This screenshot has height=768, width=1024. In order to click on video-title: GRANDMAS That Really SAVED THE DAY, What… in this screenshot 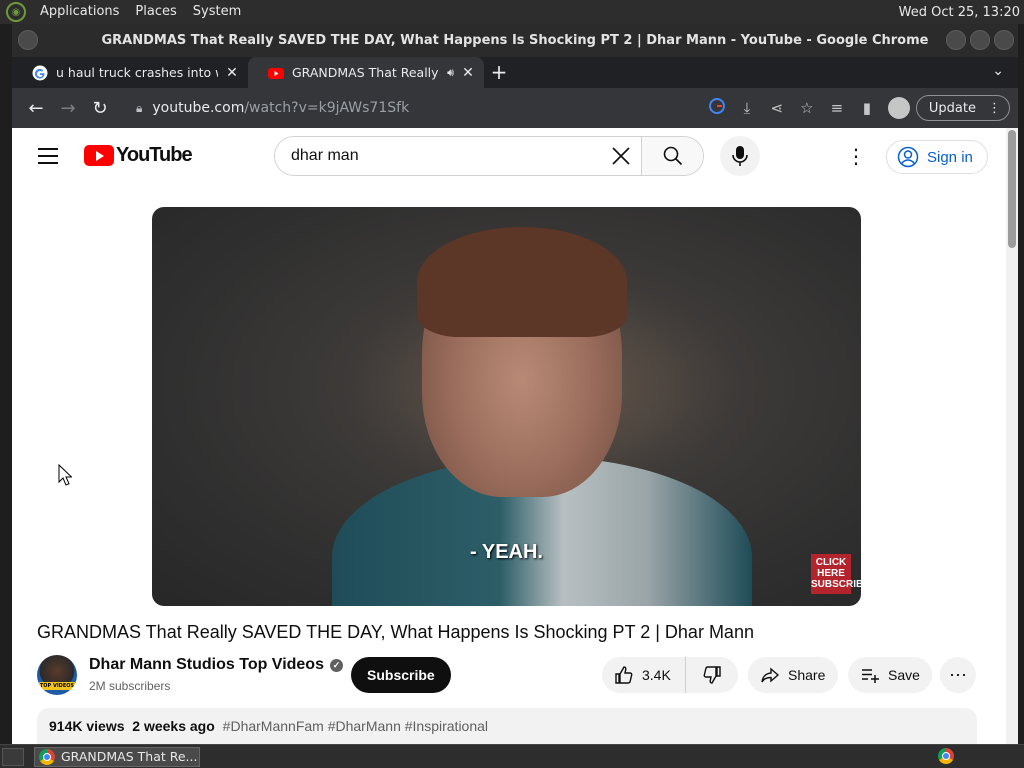, I will do `click(395, 632)`.